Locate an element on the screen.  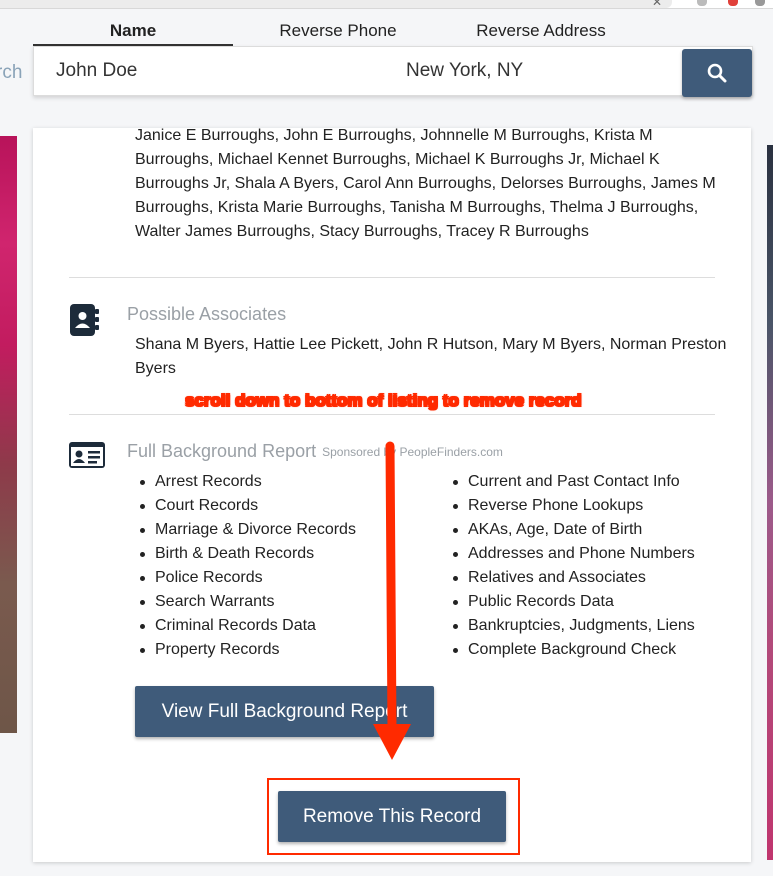
list-item: AKAs, Age, Date of Birth is located at coordinates (598, 530).